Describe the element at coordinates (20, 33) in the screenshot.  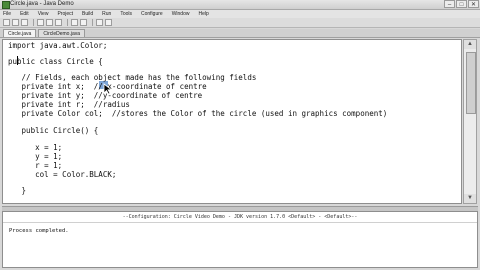
I see `tab-circle-java: Circle.java` at that location.